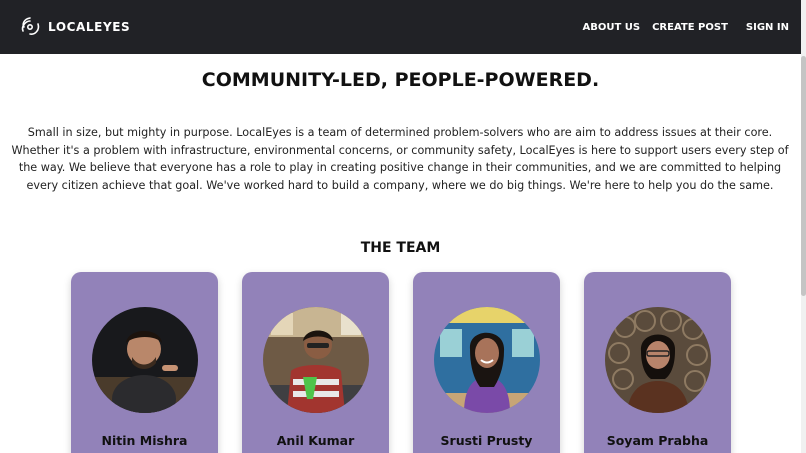 The image size is (806, 453). I want to click on team-card: Soyam Prabha, so click(657, 362).